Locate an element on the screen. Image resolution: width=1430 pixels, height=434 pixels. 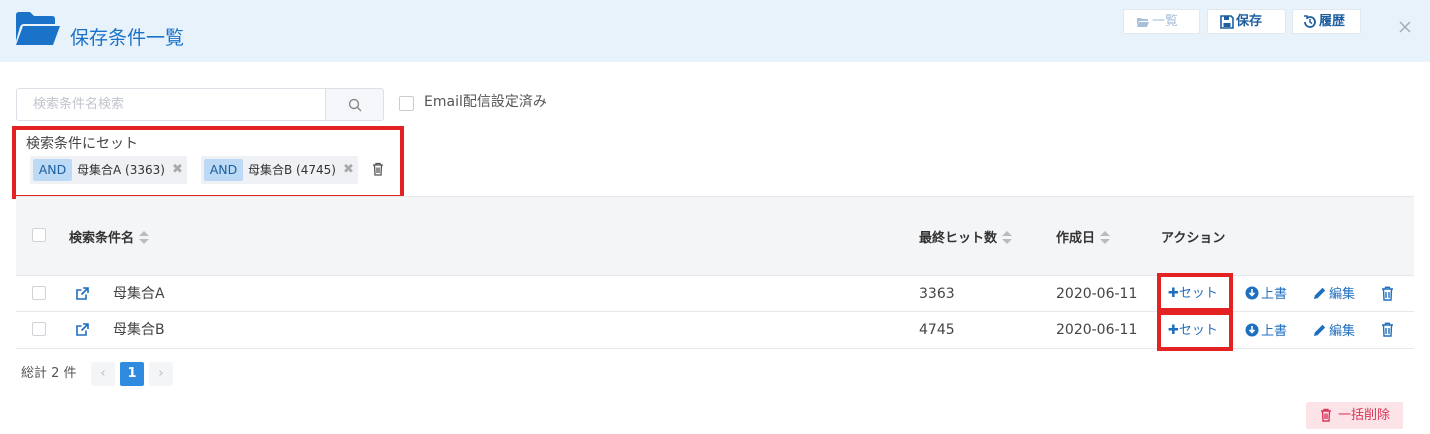
search-input: 検索条件名検索 is located at coordinates (171, 104).